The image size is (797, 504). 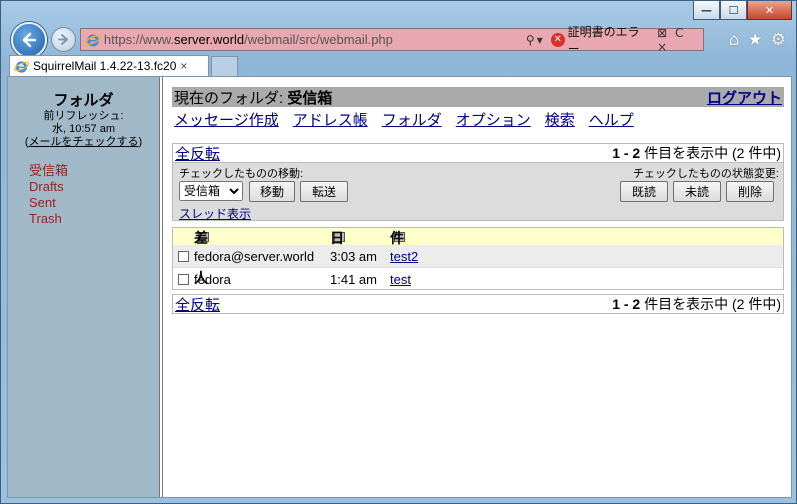 What do you see at coordinates (478, 153) in the screenshot?
I see `list-nav-top: 全反転 1 - 2 件目を表示中 (2 件中)` at bounding box center [478, 153].